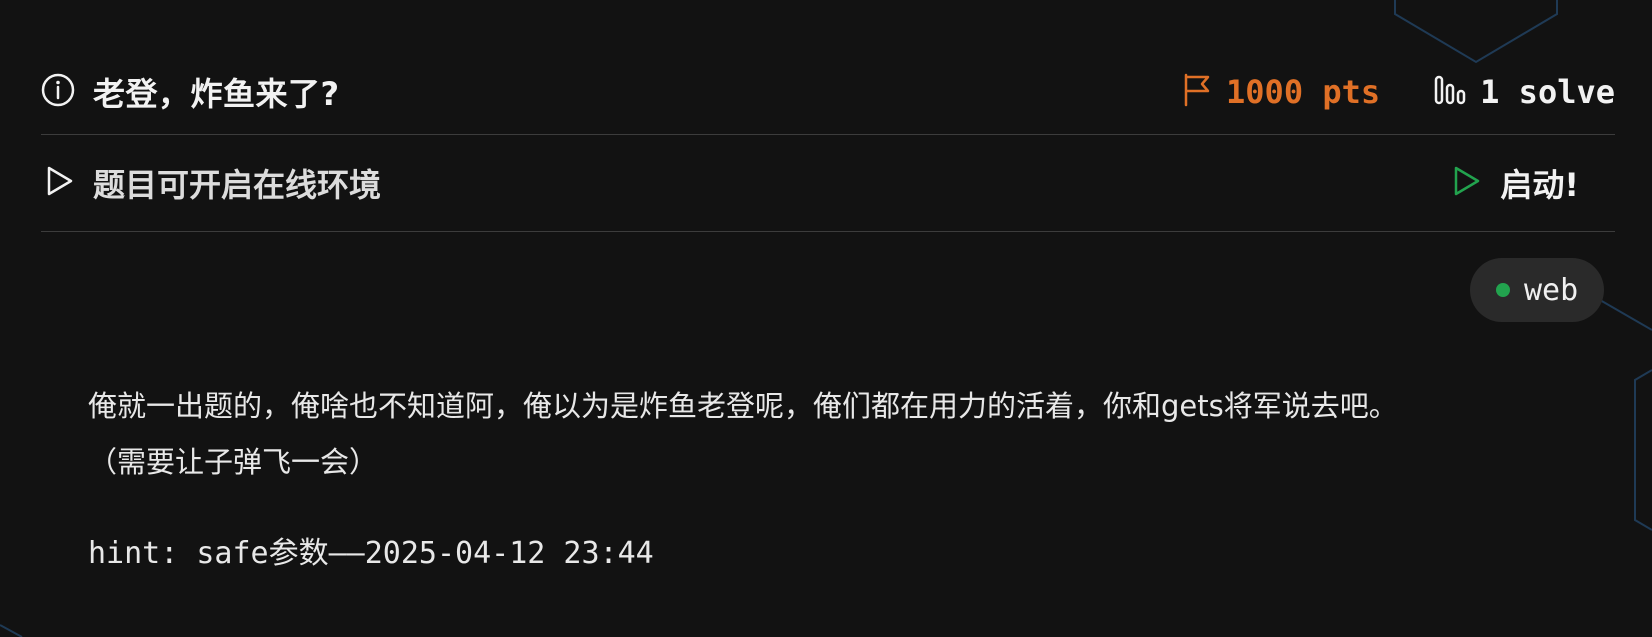 Image resolution: width=1652 pixels, height=637 pixels. Describe the element at coordinates (1450, 92) in the screenshot. I see `bar-chart-icon` at that location.